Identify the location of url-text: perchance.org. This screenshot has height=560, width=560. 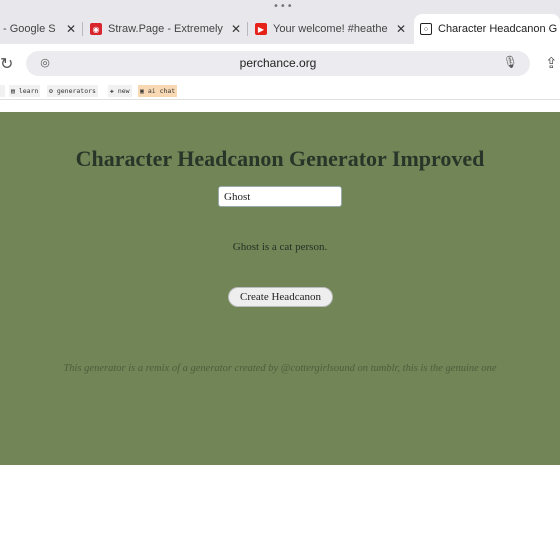
(278, 63).